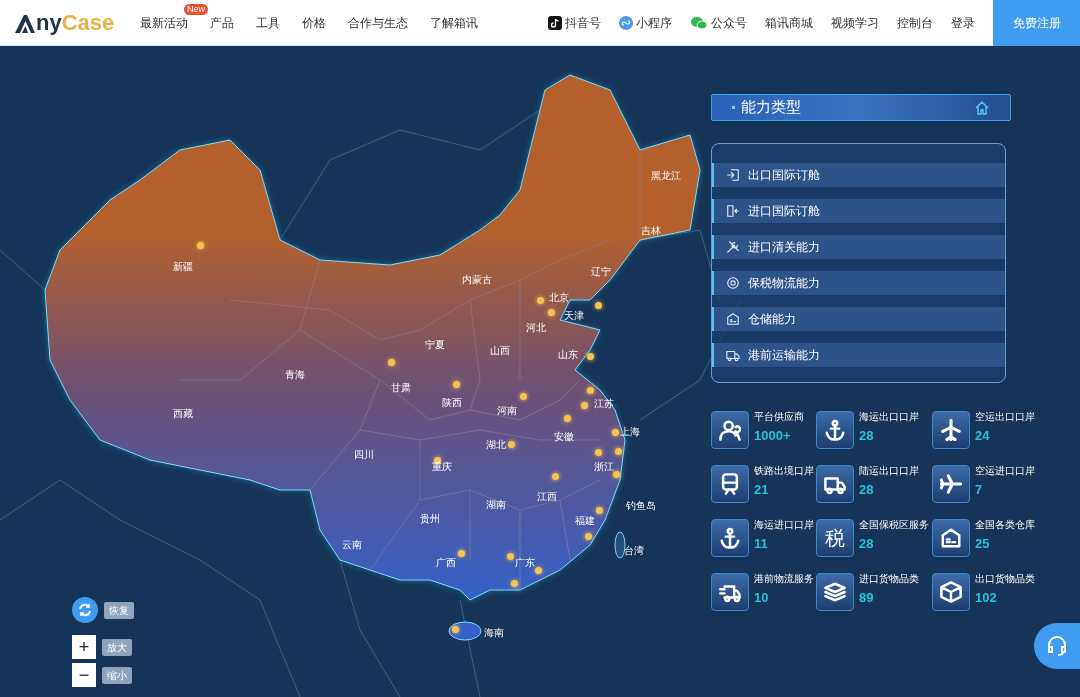 The image size is (1080, 697). I want to click on social-link: 小程序, so click(645, 22).